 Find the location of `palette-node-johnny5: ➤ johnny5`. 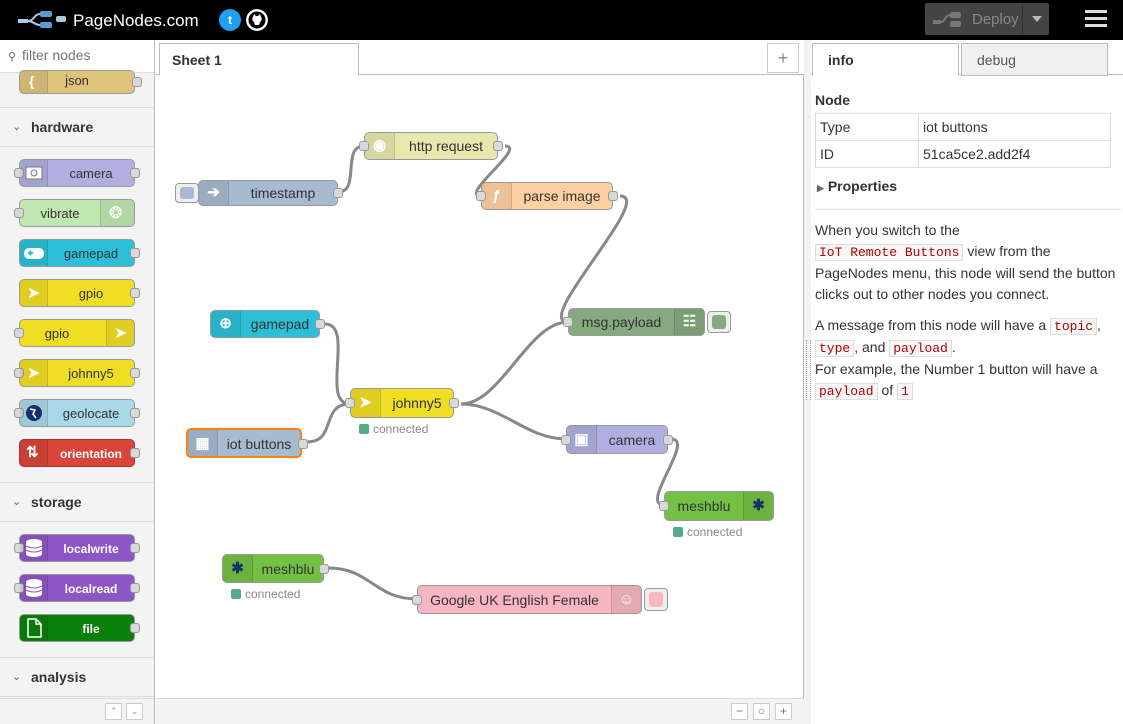

palette-node-johnny5: ➤ johnny5 is located at coordinates (77, 373).